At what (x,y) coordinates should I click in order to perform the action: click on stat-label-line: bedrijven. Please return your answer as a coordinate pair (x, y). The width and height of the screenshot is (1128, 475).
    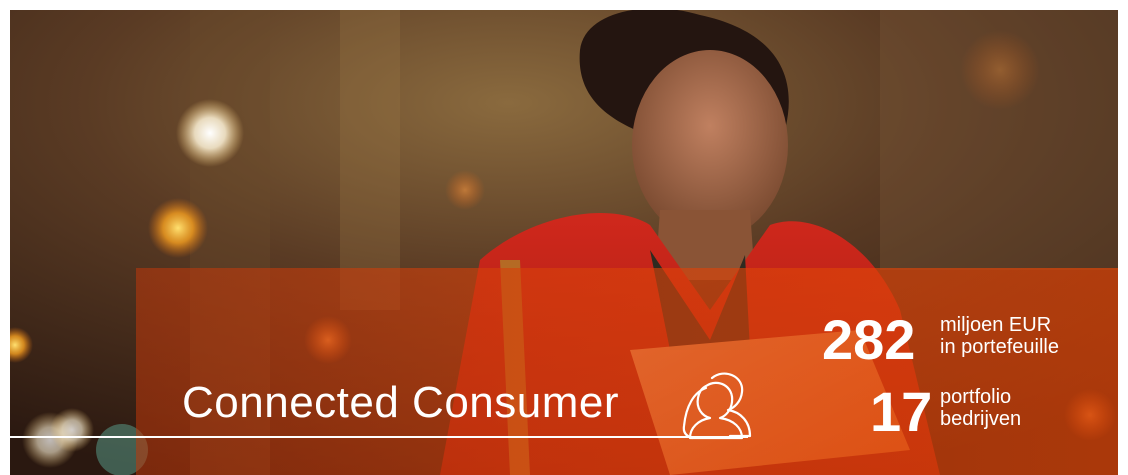
    Looking at the image, I should click on (981, 419).